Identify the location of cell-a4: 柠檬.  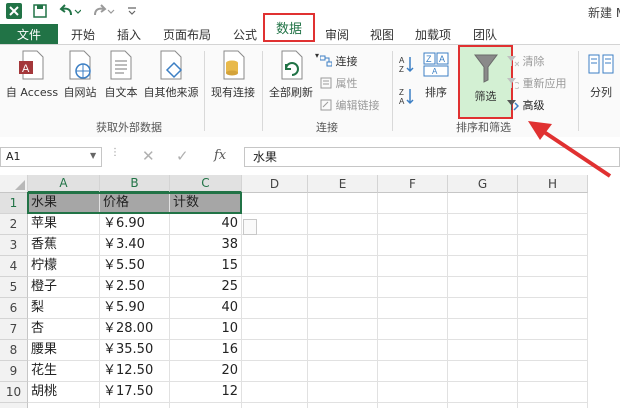
(64, 266).